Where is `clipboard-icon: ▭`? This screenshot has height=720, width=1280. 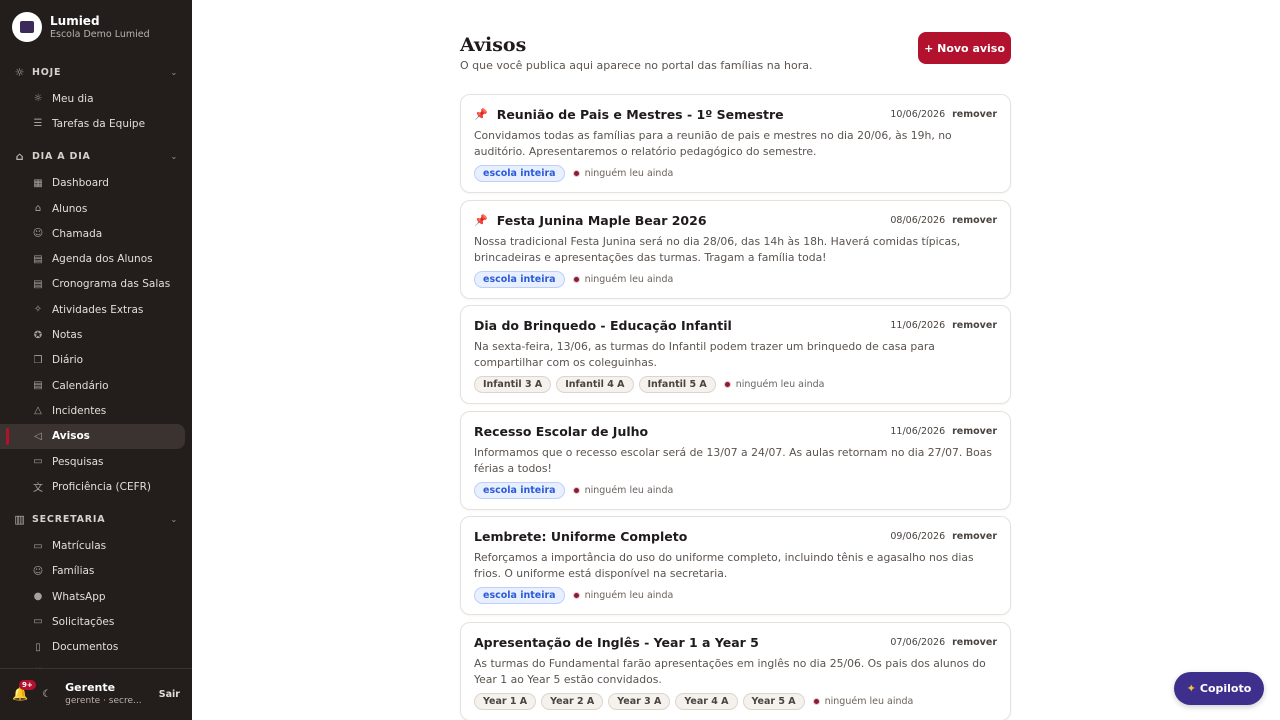 clipboard-icon: ▭ is located at coordinates (38, 461).